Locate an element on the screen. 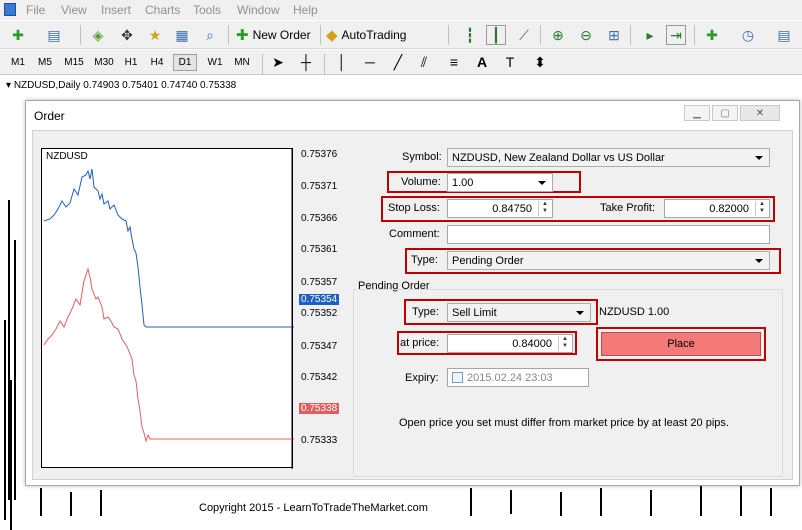 This screenshot has width=802, height=530. menu-tools: Tools is located at coordinates (207, 10).